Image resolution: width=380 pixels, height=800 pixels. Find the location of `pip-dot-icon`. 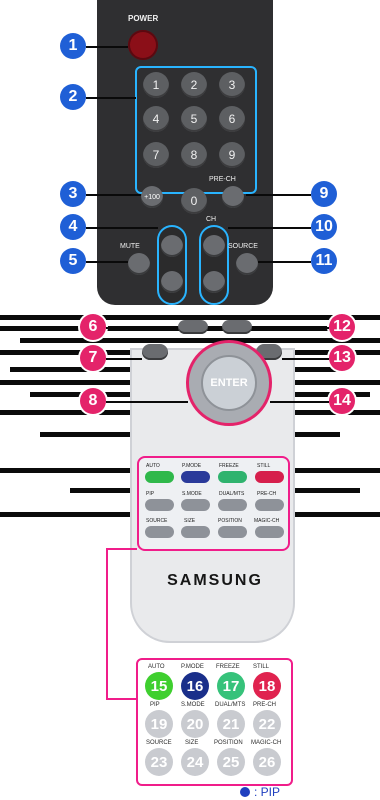

pip-dot-icon is located at coordinates (245, 792).